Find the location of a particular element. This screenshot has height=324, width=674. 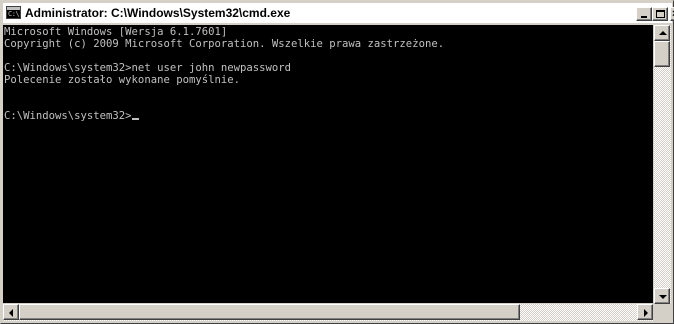

console-line: Polecenie zostało wykonane pomyślnie. is located at coordinates (122, 80).